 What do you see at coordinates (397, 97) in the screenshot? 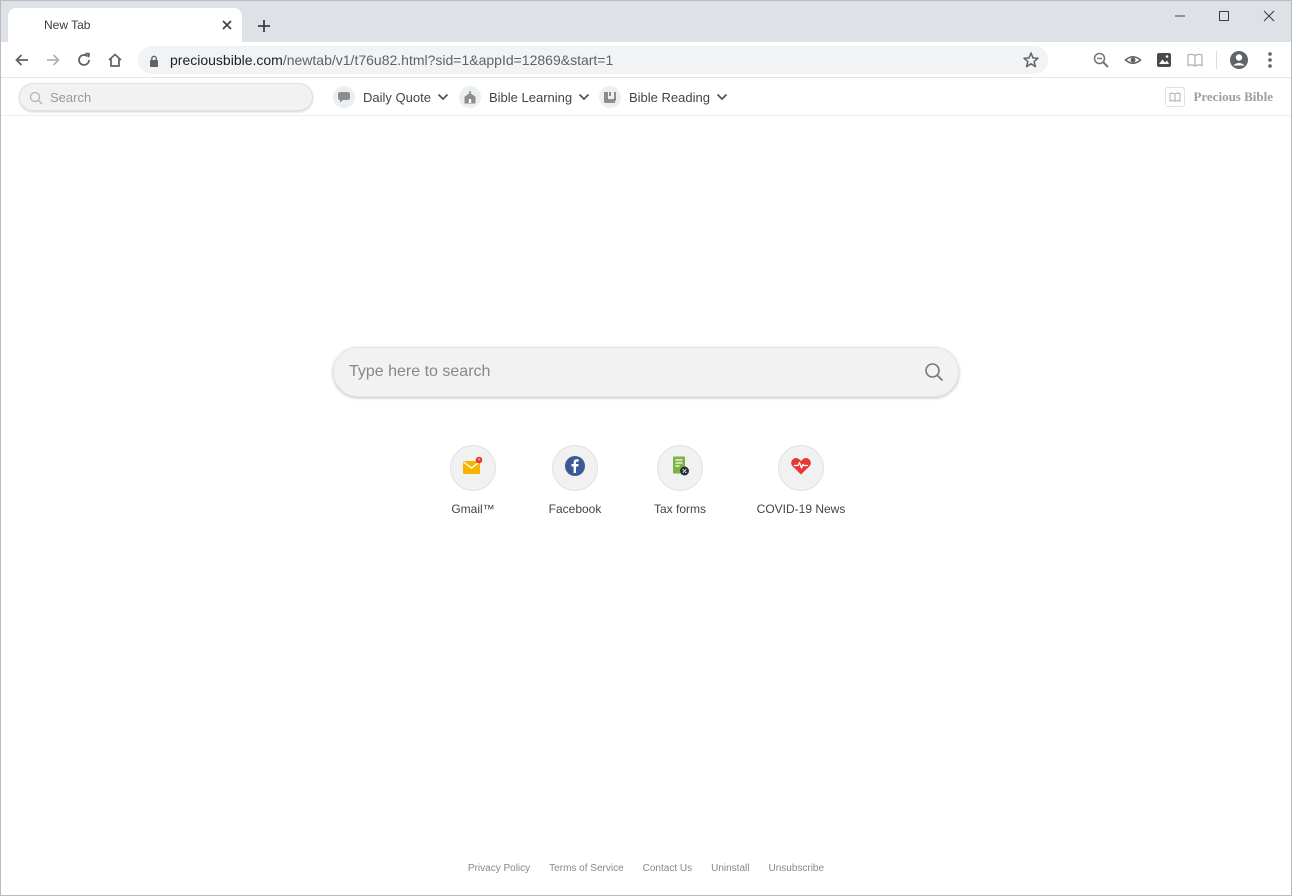
I see `menu-label: Daily Quote` at bounding box center [397, 97].